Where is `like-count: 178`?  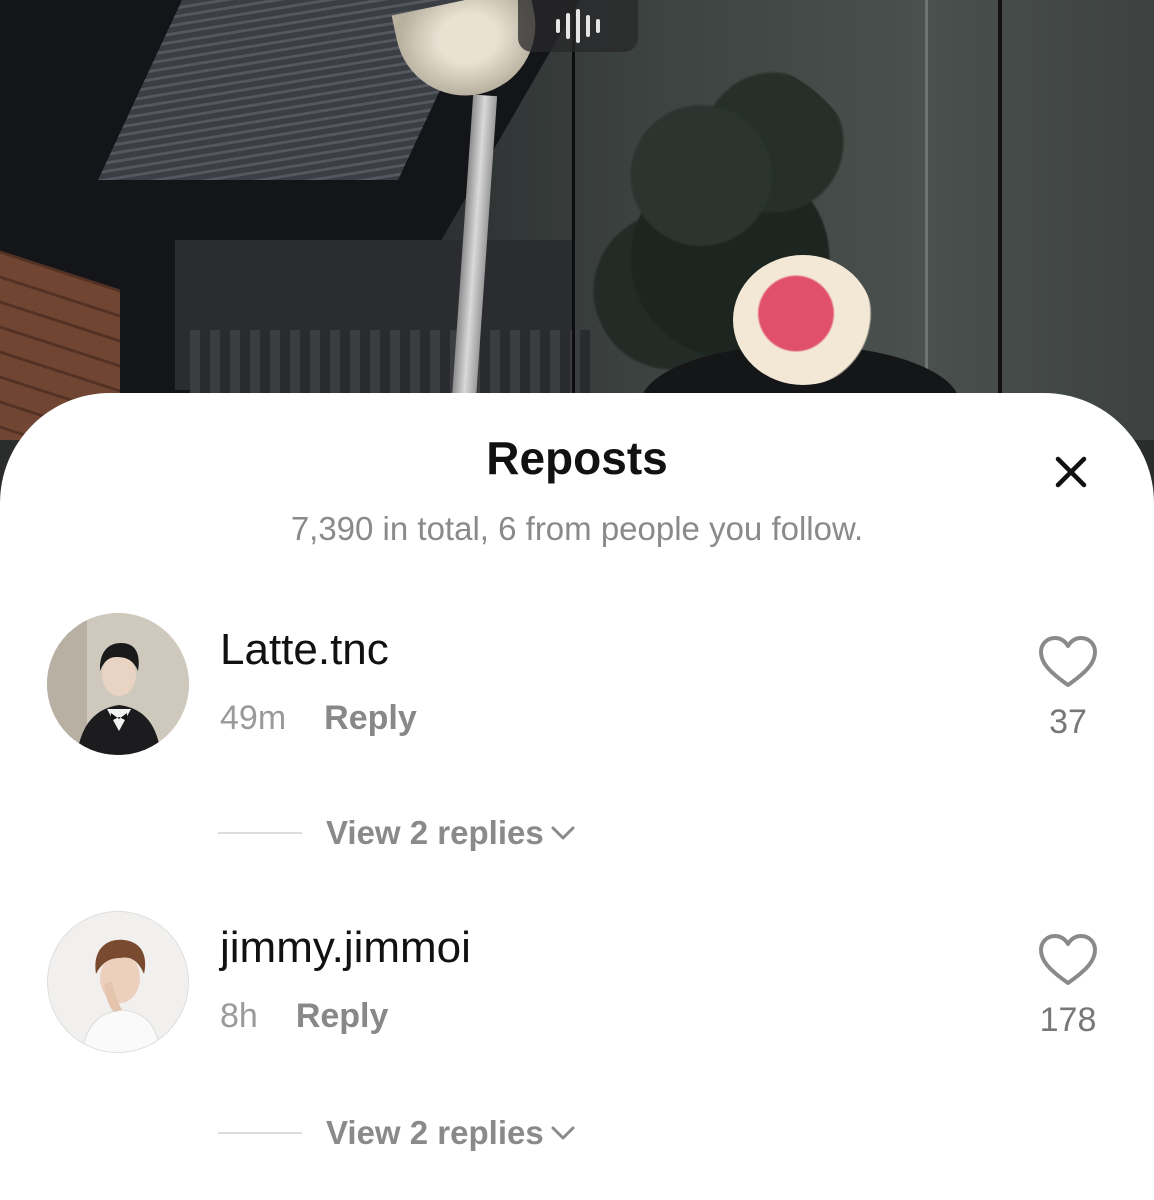
like-count: 178 is located at coordinates (1068, 1020).